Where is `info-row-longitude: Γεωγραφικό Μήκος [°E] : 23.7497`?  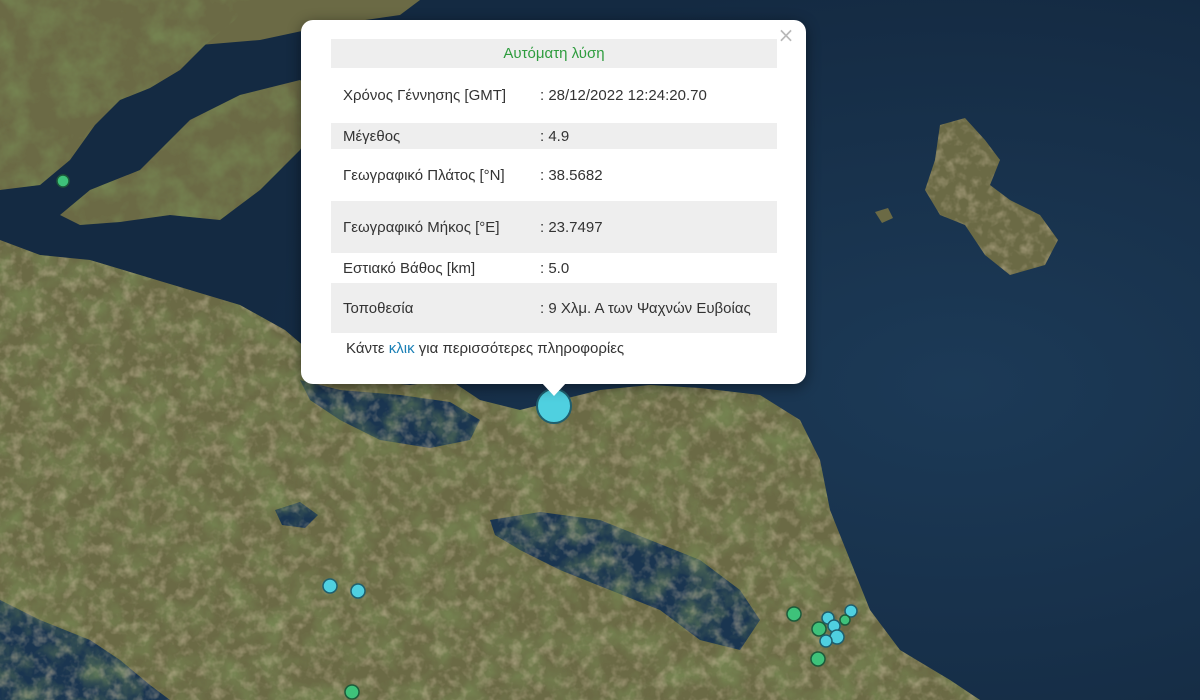 info-row-longitude: Γεωγραφικό Μήκος [°E] : 23.7497 is located at coordinates (554, 227).